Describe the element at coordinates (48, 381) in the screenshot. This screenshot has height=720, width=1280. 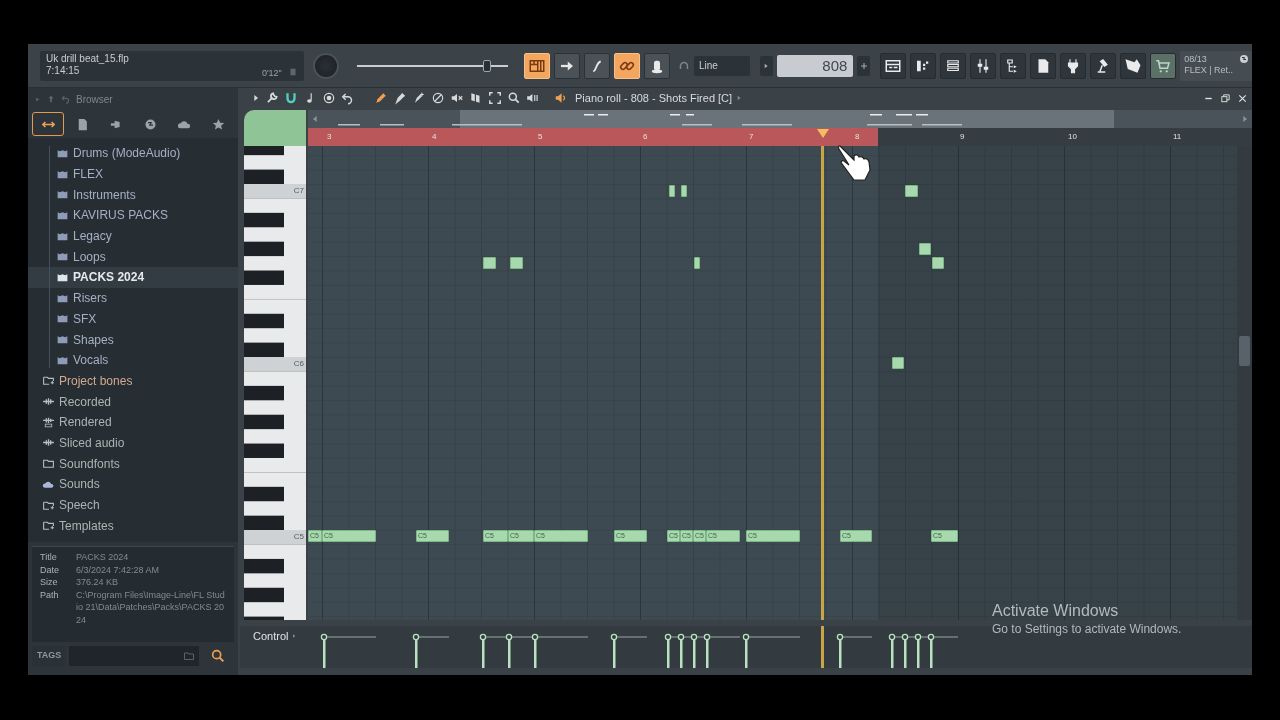
I see `folder-plus-icon` at that location.